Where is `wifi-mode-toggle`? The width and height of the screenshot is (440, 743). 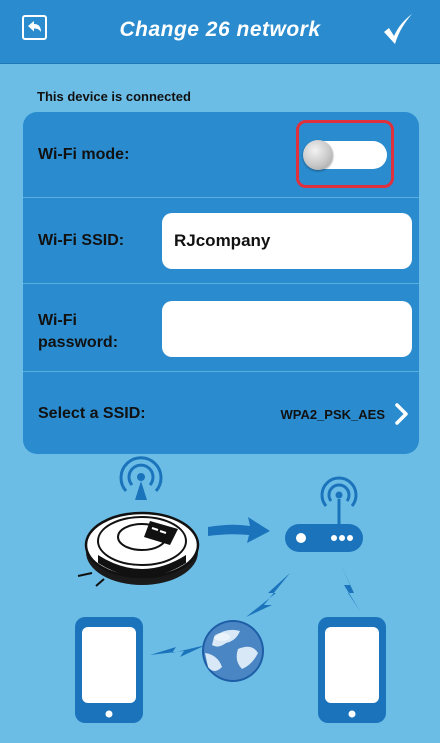 wifi-mode-toggle is located at coordinates (345, 155).